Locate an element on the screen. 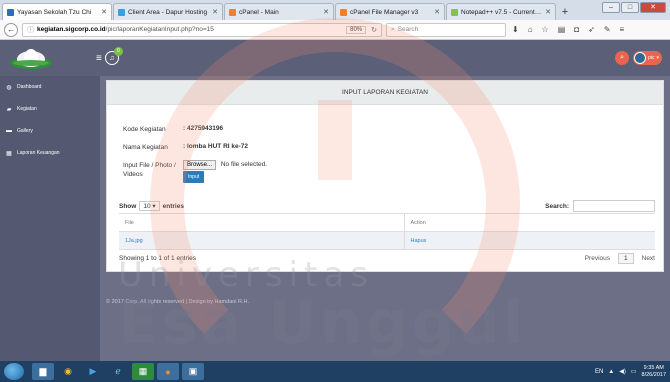 This screenshot has height=382, width=670. sidebar-item-dashboard: ◍ Dashboard is located at coordinates (50, 87).